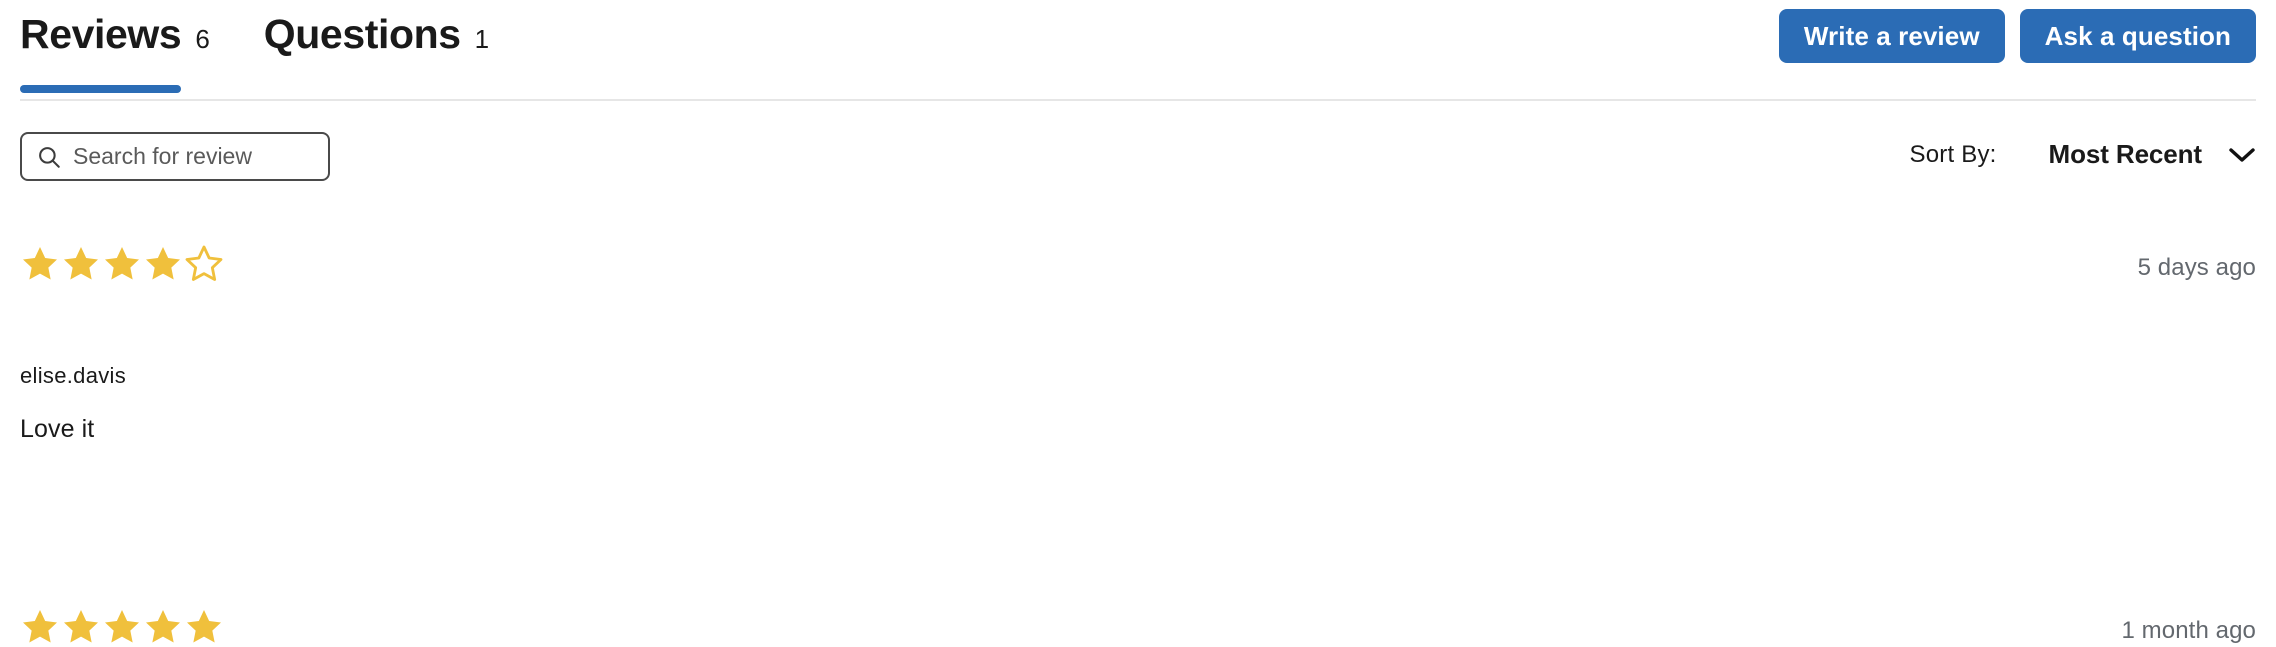 Image resolution: width=2276 pixels, height=647 pixels. Describe the element at coordinates (1953, 154) in the screenshot. I see `sort-by-label: Sort By:` at that location.